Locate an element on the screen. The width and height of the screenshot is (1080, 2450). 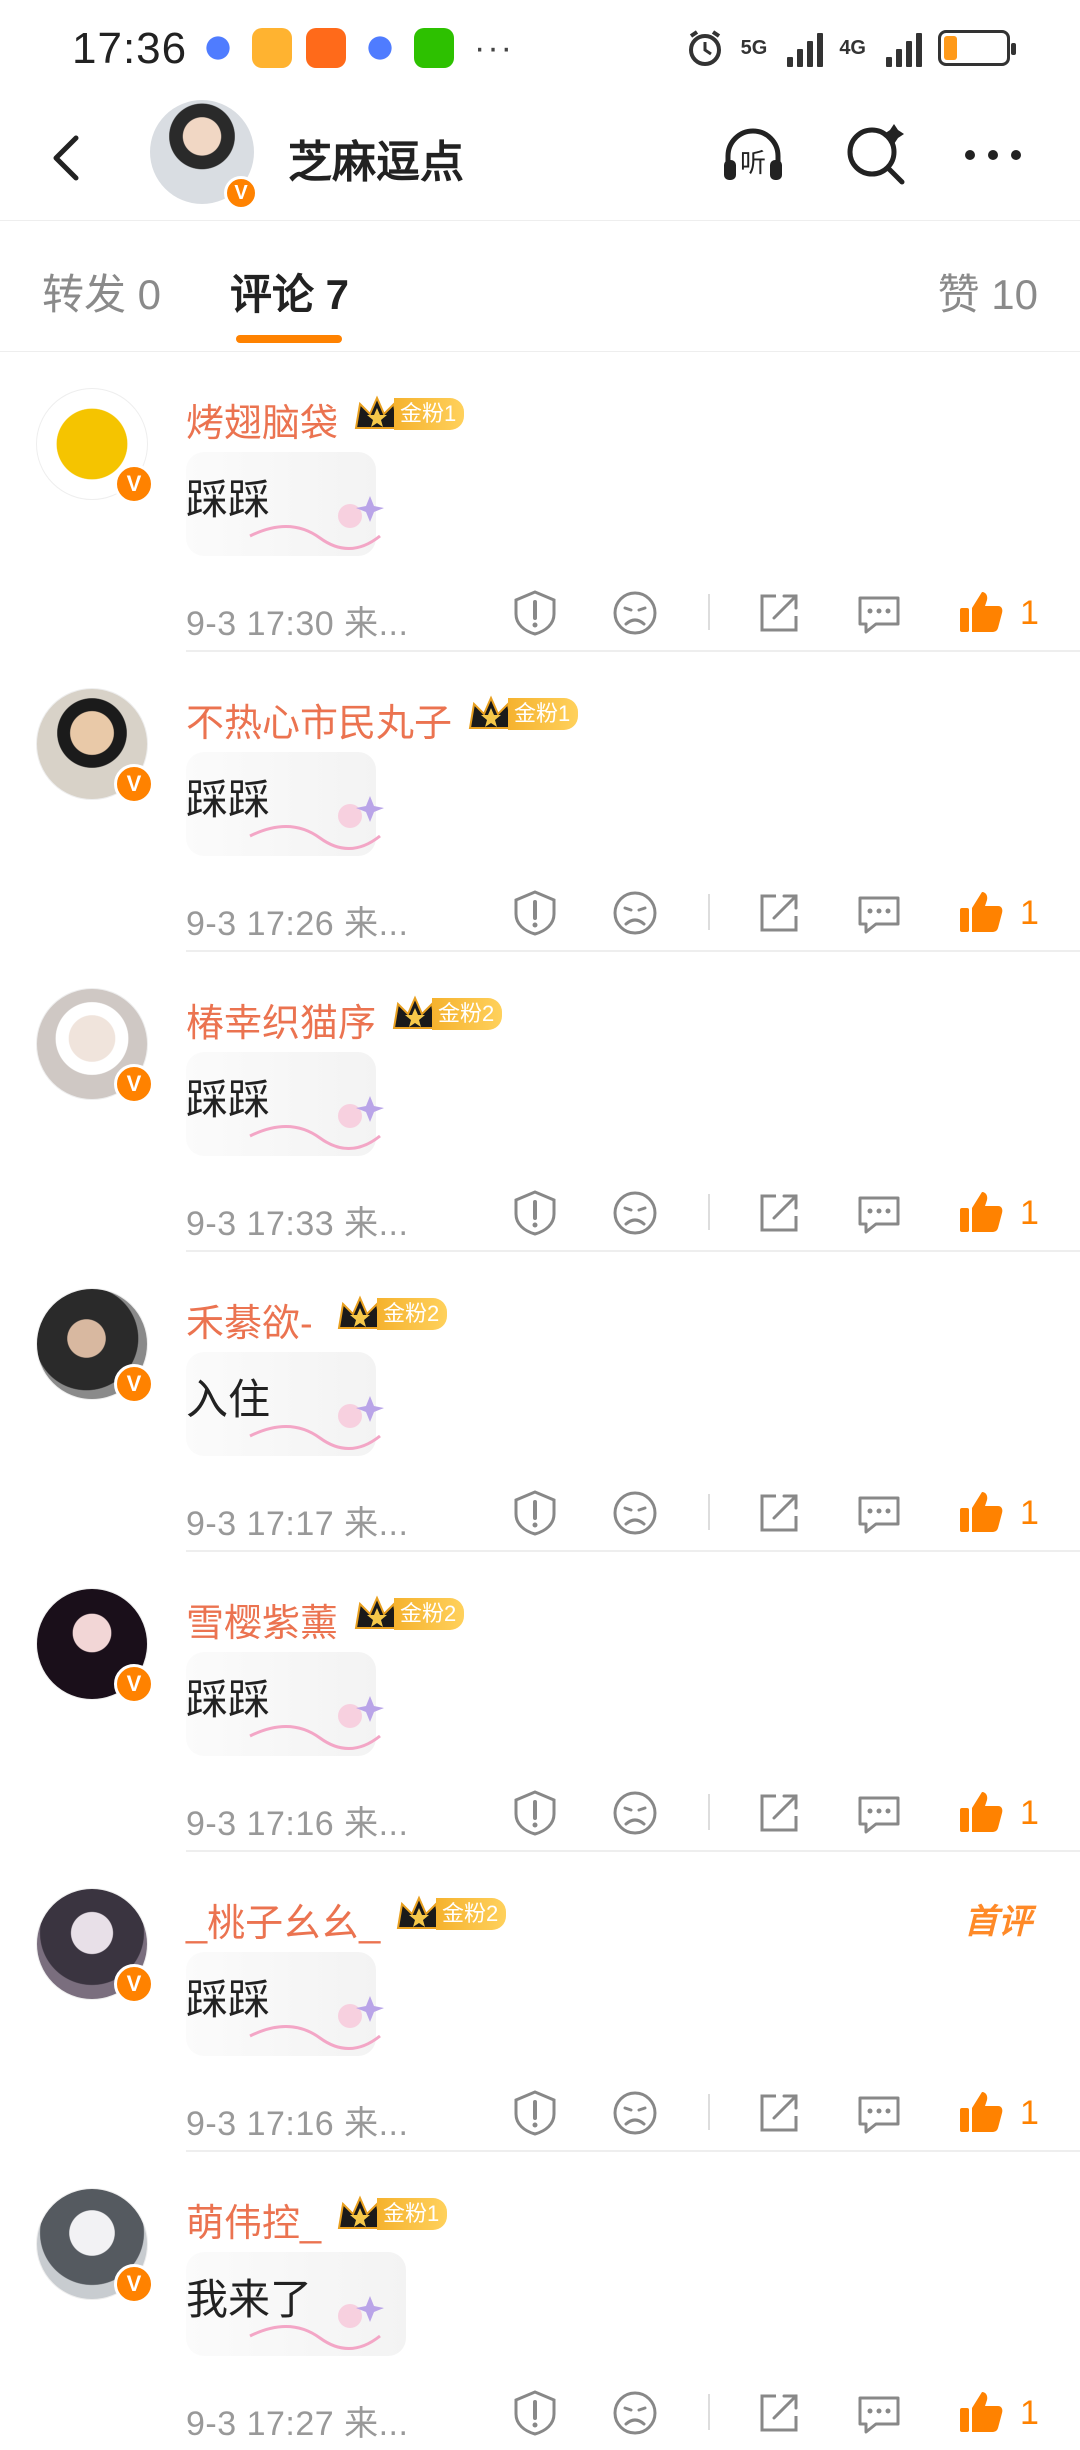
commenter-name: 萌伟控_ is located at coordinates (253, 2219).